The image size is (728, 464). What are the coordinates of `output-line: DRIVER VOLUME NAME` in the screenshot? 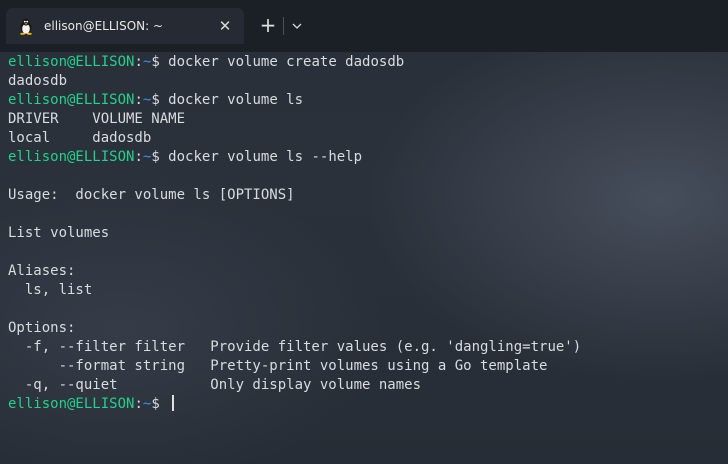 It's located at (97, 119).